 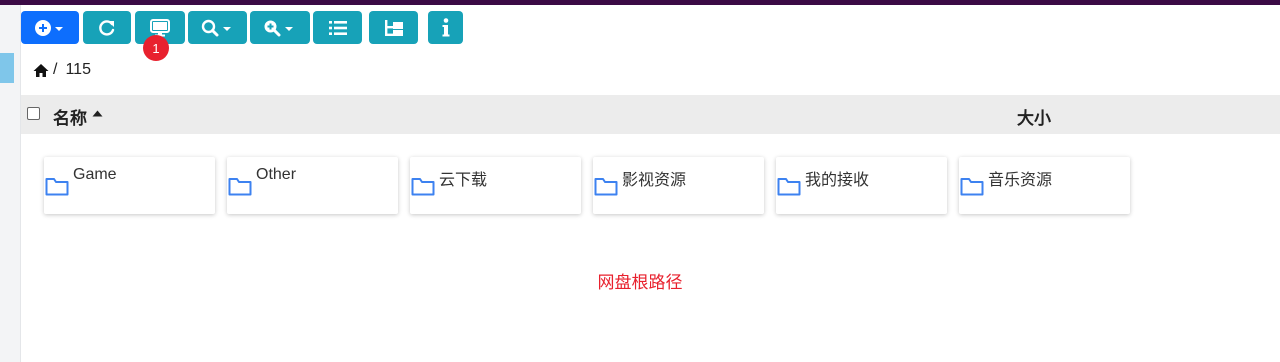 What do you see at coordinates (129, 185) in the screenshot?
I see `folder-tile: Game` at bounding box center [129, 185].